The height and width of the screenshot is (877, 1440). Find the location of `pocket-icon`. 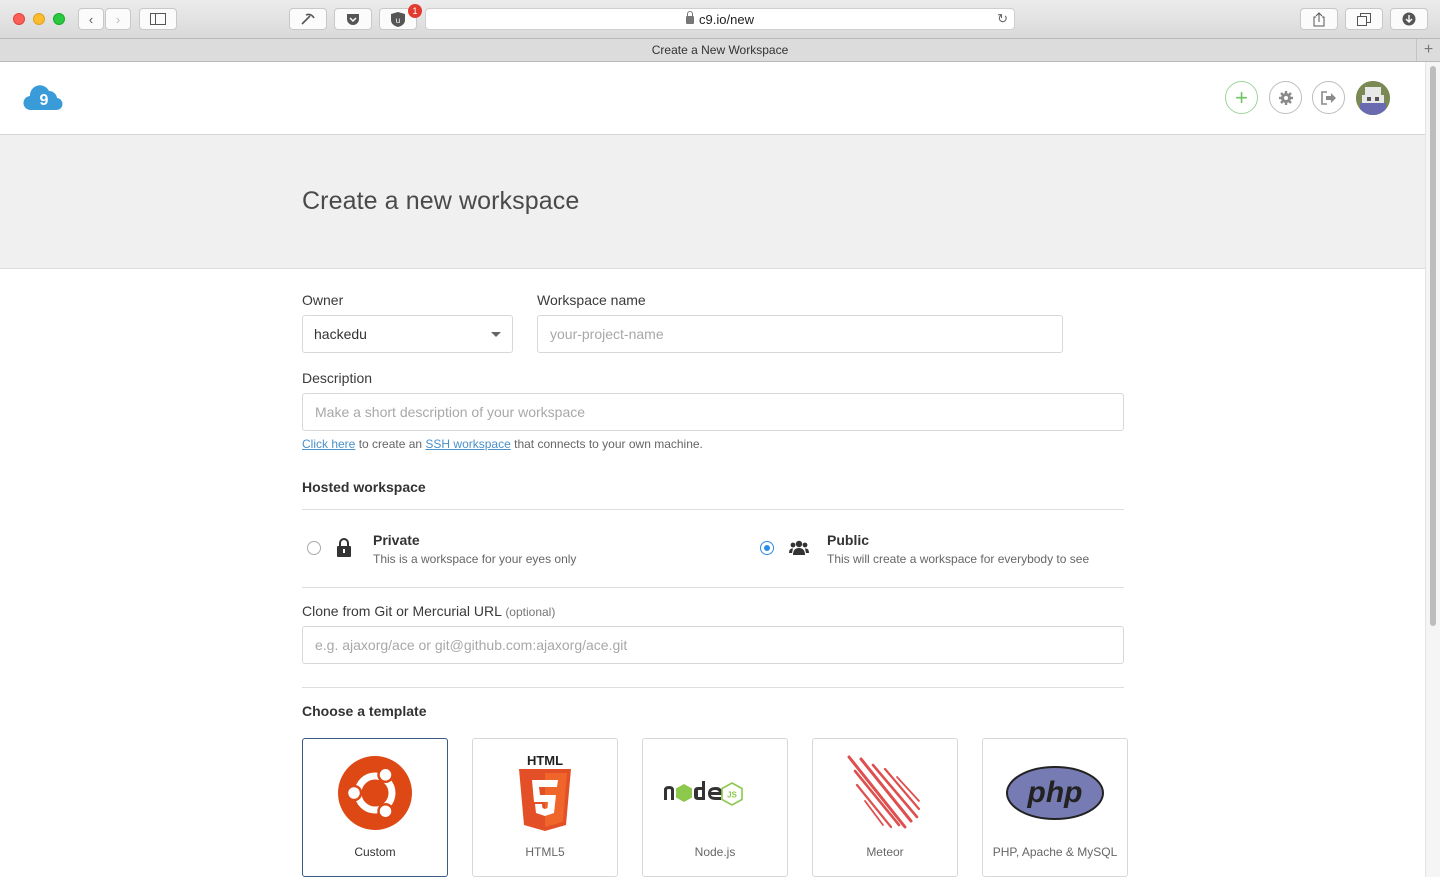

pocket-icon is located at coordinates (353, 19).